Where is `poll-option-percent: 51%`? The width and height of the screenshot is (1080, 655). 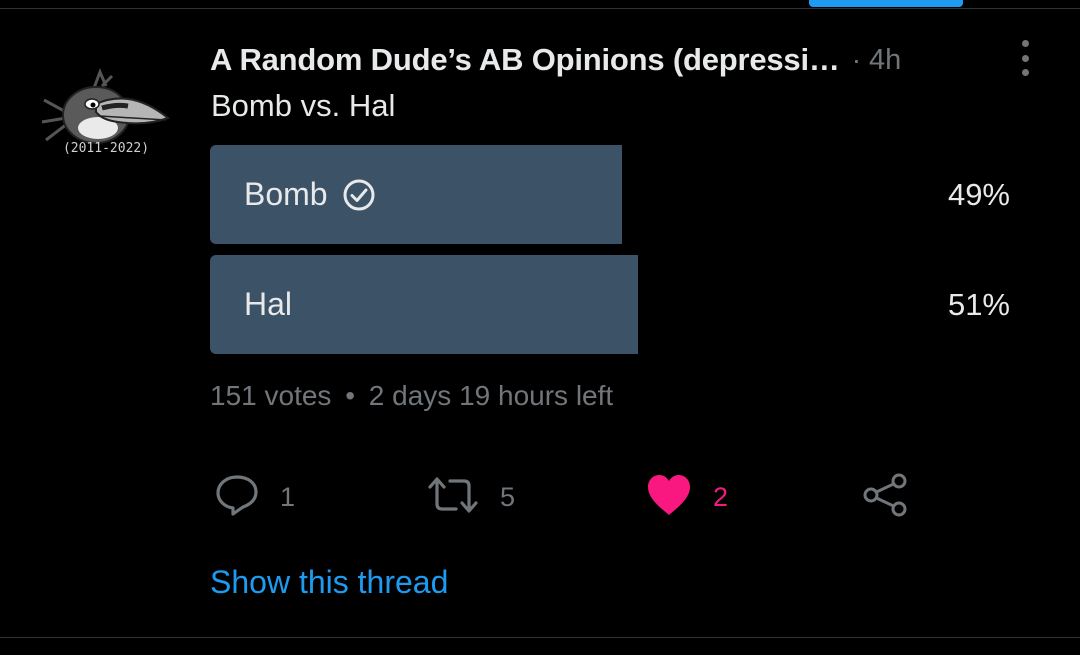 poll-option-percent: 51% is located at coordinates (978, 304).